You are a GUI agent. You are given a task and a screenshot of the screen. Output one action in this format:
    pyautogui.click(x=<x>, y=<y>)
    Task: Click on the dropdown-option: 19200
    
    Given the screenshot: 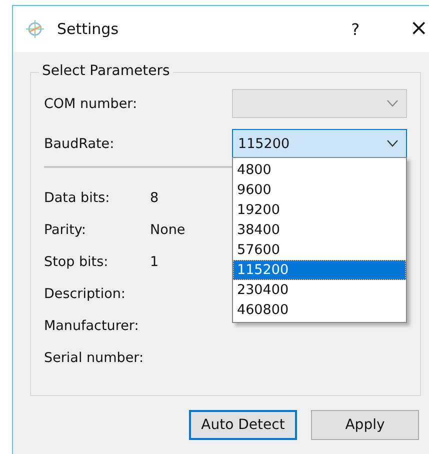 What is the action you would take?
    pyautogui.click(x=319, y=210)
    